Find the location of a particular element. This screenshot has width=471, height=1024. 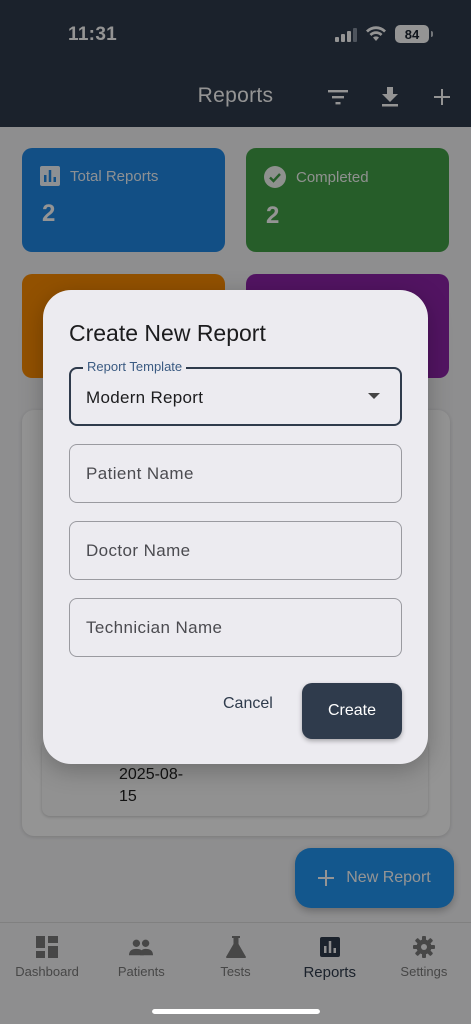

cancel-button: Cancel is located at coordinates (248, 704).